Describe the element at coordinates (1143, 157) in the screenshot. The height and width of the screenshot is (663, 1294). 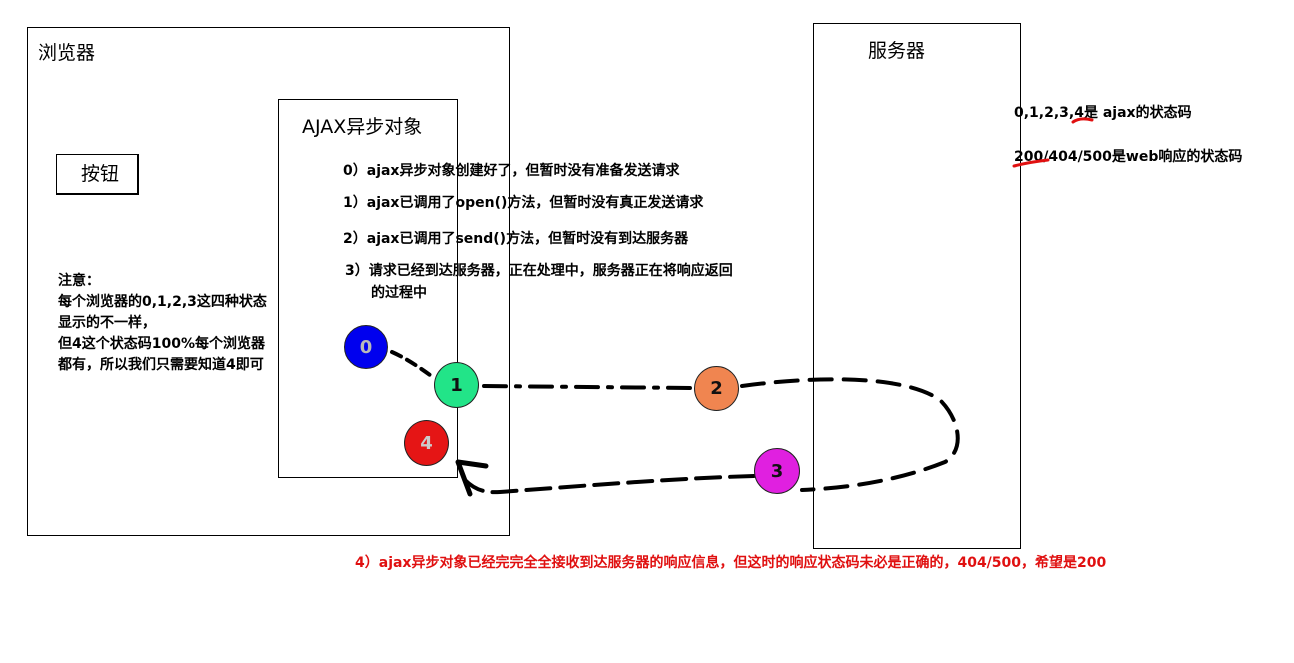
I see `web-codes-rest: /404/500是web响应的状态码` at that location.